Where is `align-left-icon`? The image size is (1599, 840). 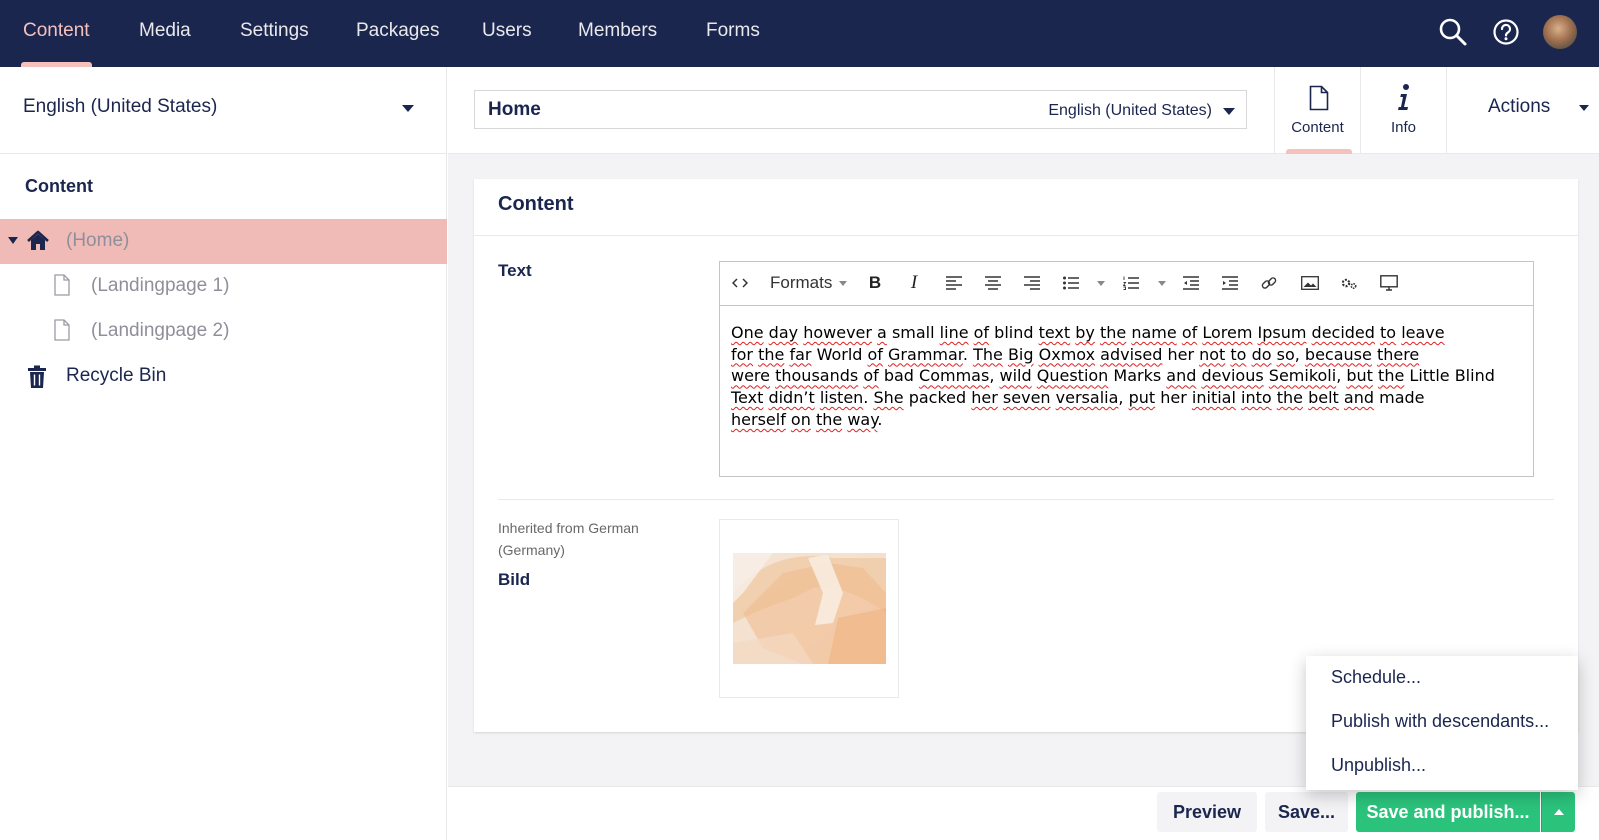 align-left-icon is located at coordinates (954, 283).